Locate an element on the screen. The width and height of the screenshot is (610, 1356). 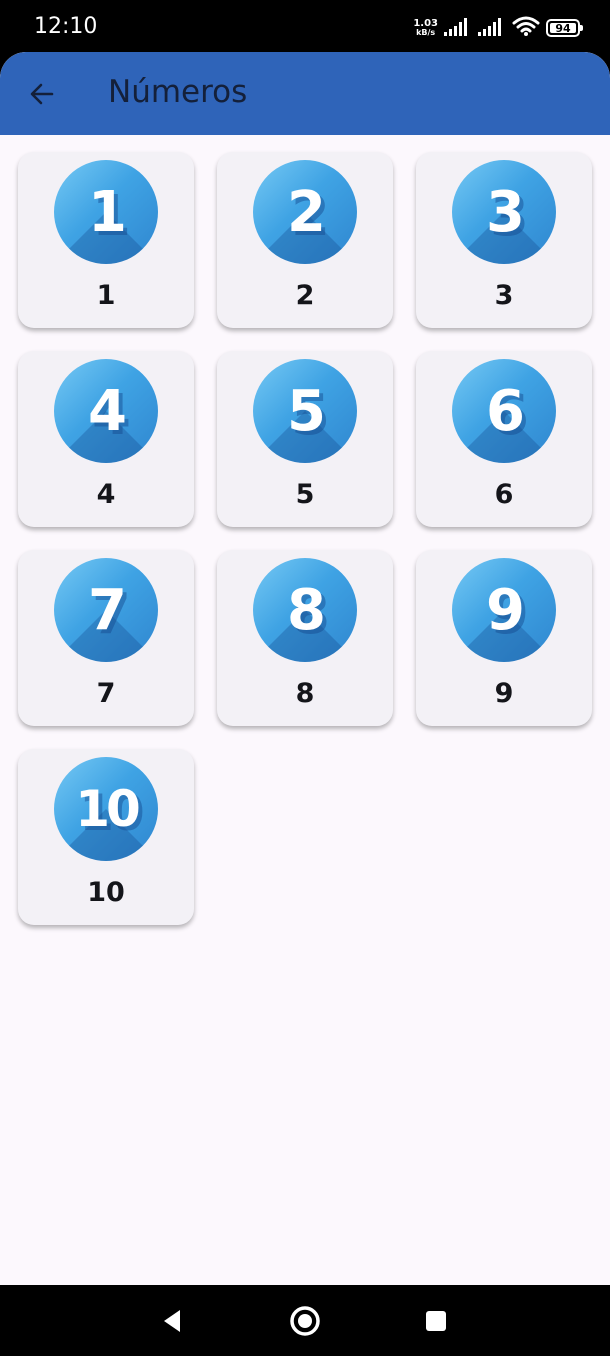
badge-number: 3 is located at coordinates (505, 212).